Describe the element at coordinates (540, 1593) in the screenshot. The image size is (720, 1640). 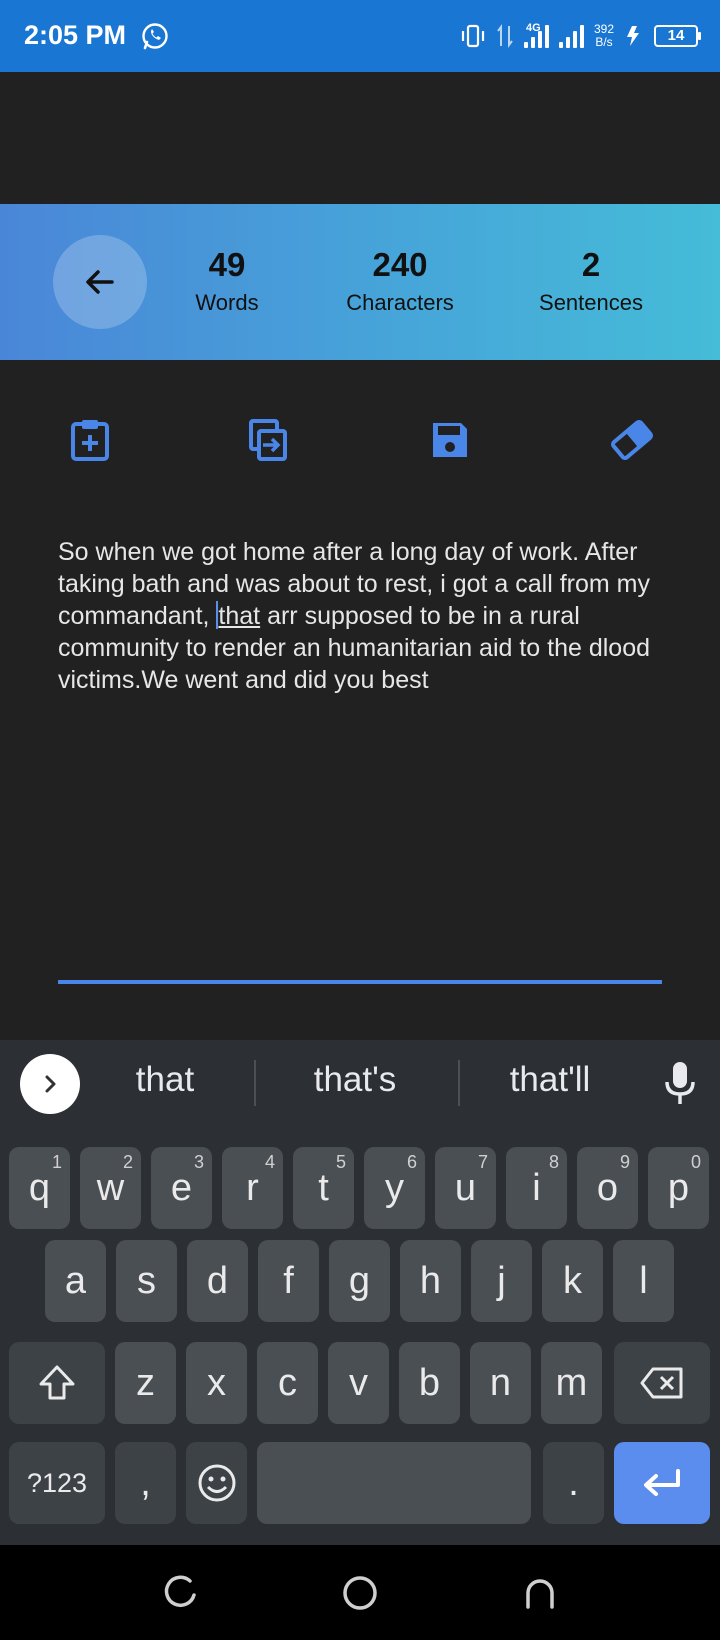
I see `back-nav-icon` at that location.